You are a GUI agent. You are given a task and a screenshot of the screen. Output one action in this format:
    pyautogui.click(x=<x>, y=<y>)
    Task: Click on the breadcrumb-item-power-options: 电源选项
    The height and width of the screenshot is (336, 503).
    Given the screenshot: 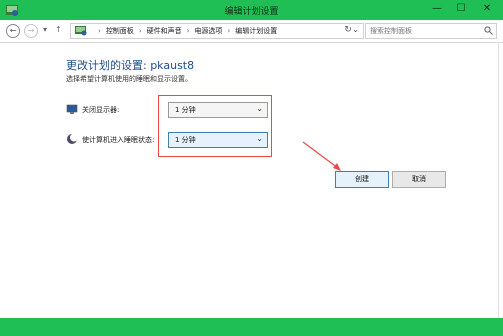 What is the action you would take?
    pyautogui.click(x=208, y=31)
    